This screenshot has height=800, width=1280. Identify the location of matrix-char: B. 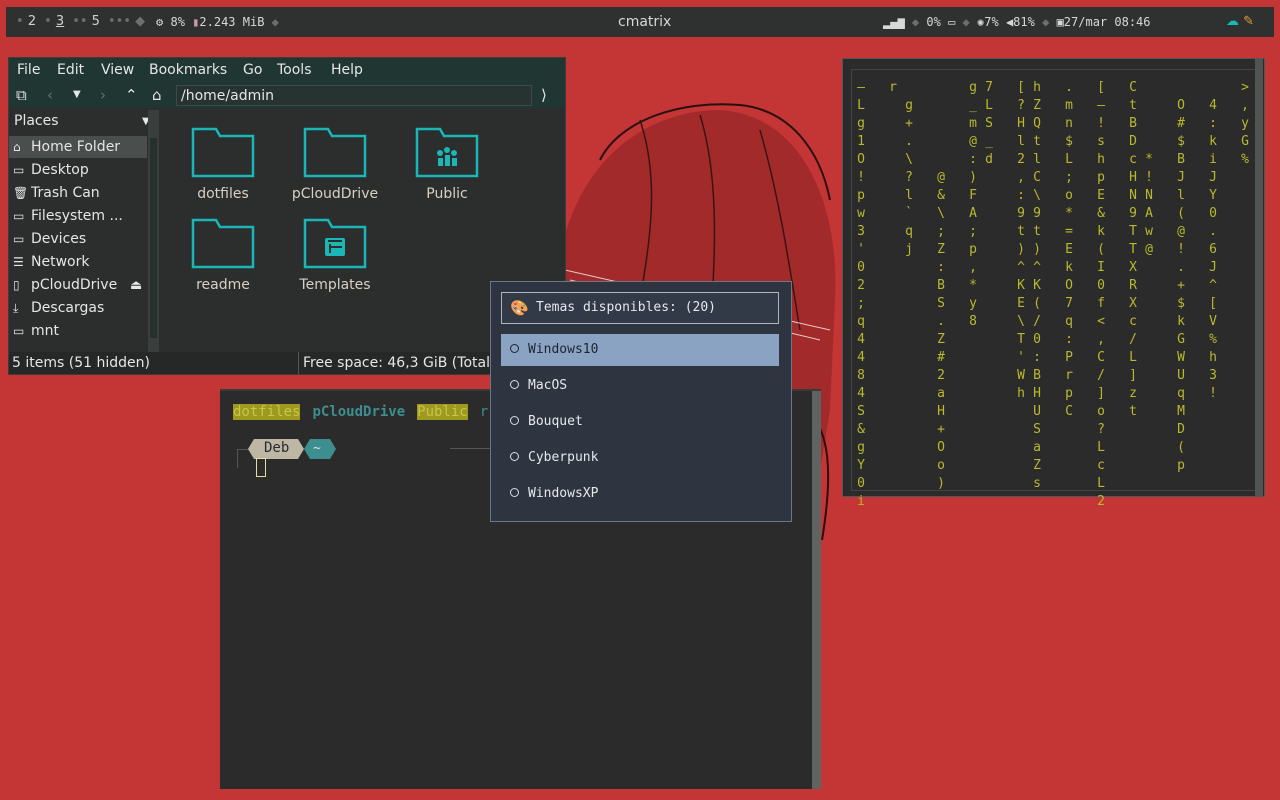
(941, 285).